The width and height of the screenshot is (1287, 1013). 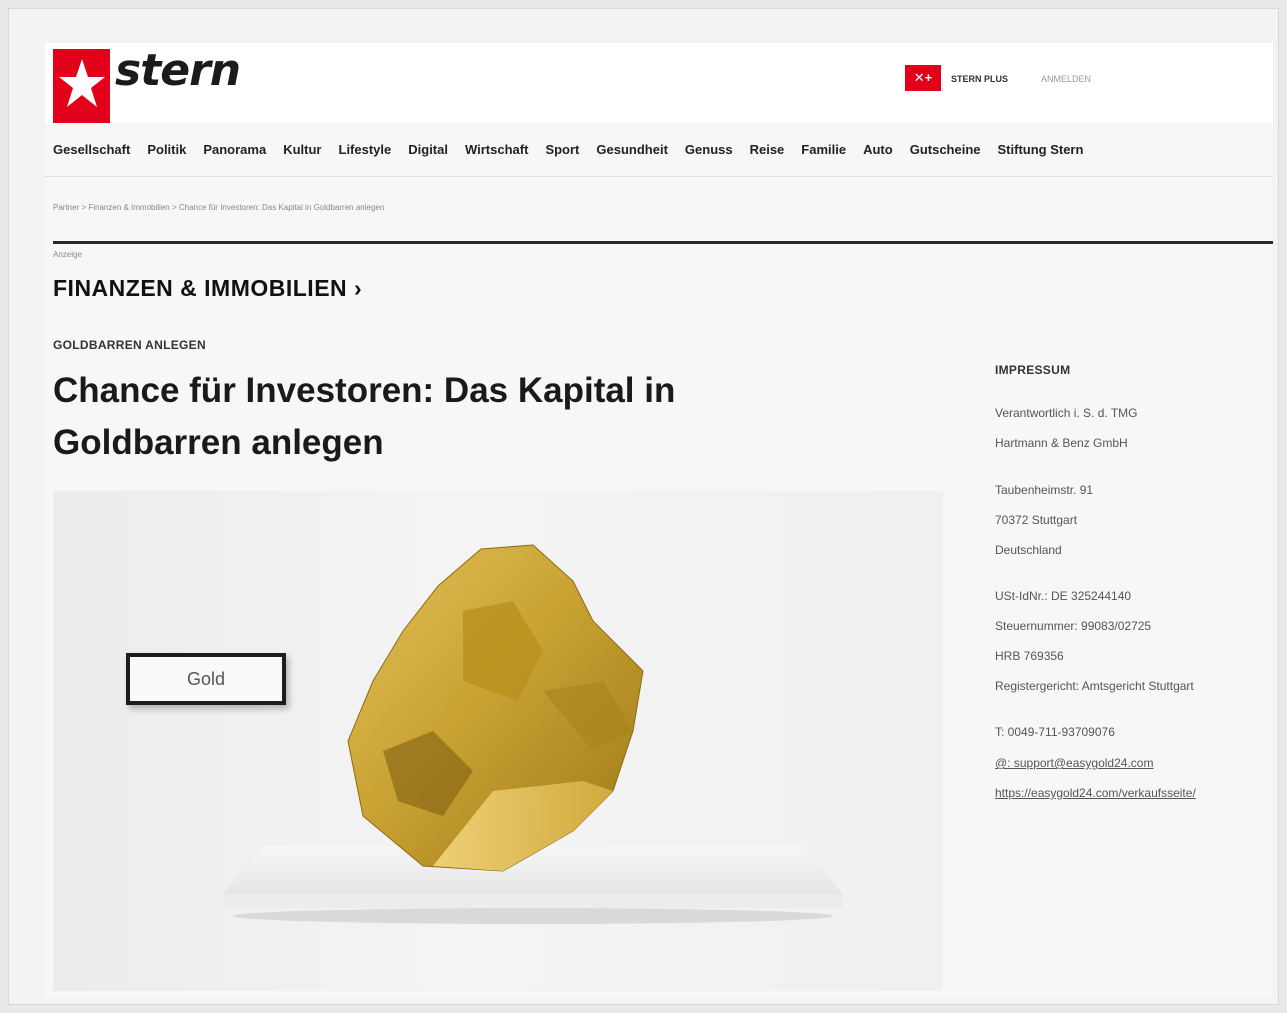 I want to click on nav-item-gesellschaft: Gesellschaft, so click(x=91, y=149).